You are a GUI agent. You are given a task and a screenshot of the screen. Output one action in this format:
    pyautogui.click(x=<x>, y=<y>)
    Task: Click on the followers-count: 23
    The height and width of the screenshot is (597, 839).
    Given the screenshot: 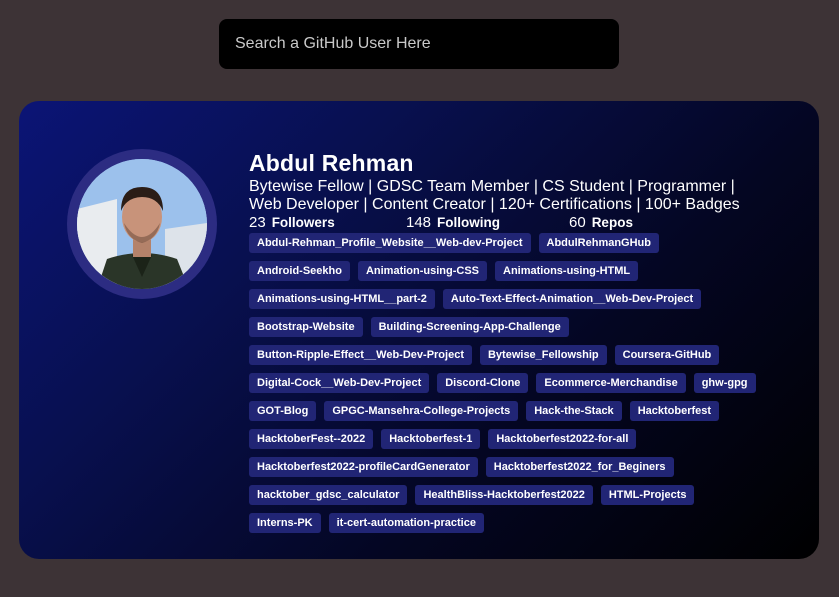 What is the action you would take?
    pyautogui.click(x=257, y=222)
    